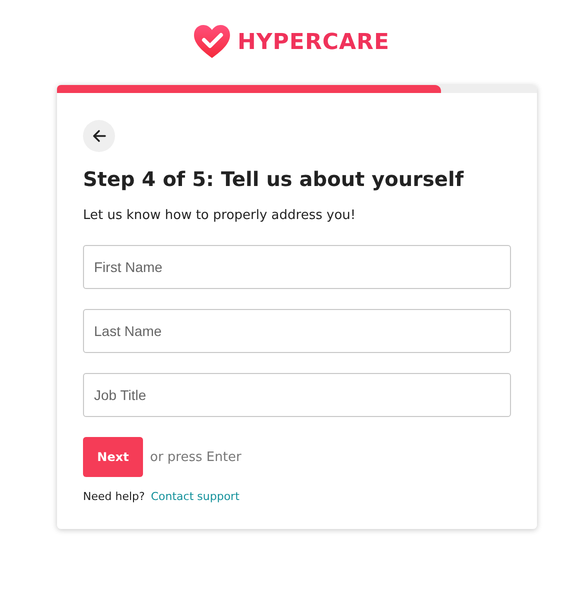 Image resolution: width=583 pixels, height=596 pixels. I want to click on back-button, so click(99, 136).